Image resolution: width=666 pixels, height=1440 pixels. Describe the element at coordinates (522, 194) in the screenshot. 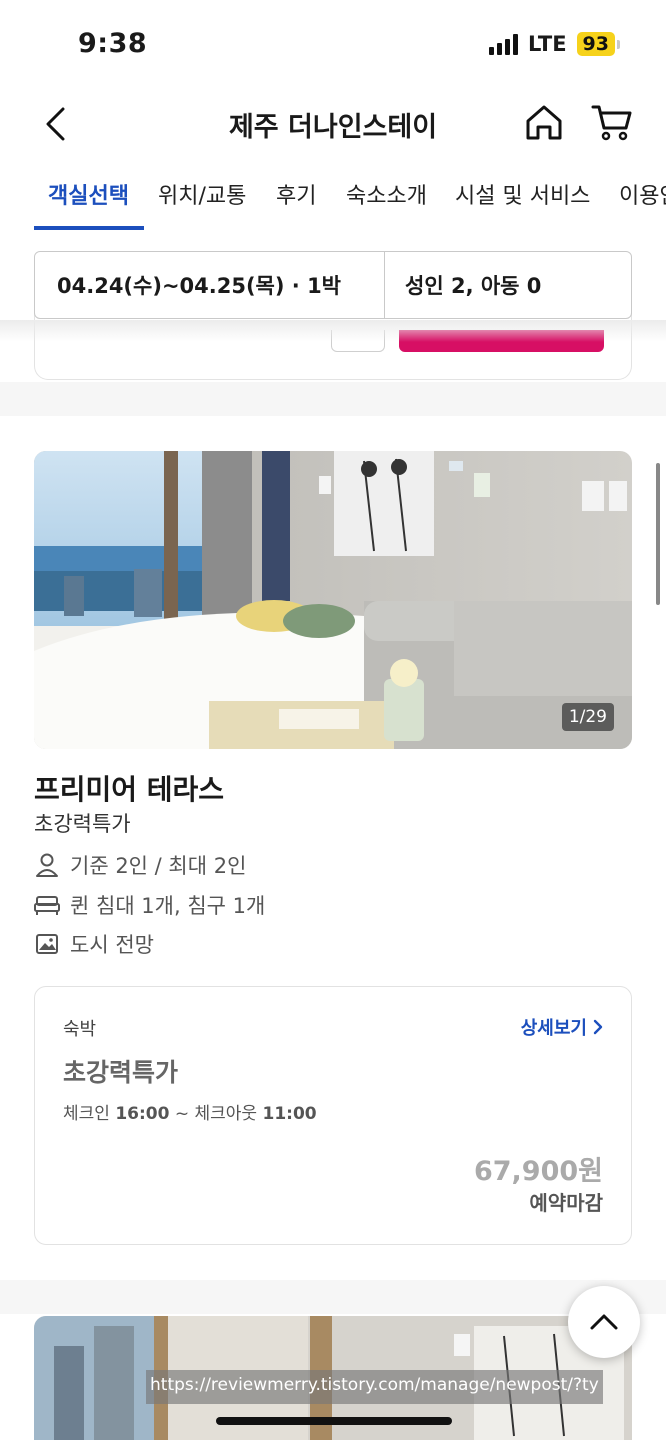

I see `tab-facilities: 시설 및 서비스` at that location.